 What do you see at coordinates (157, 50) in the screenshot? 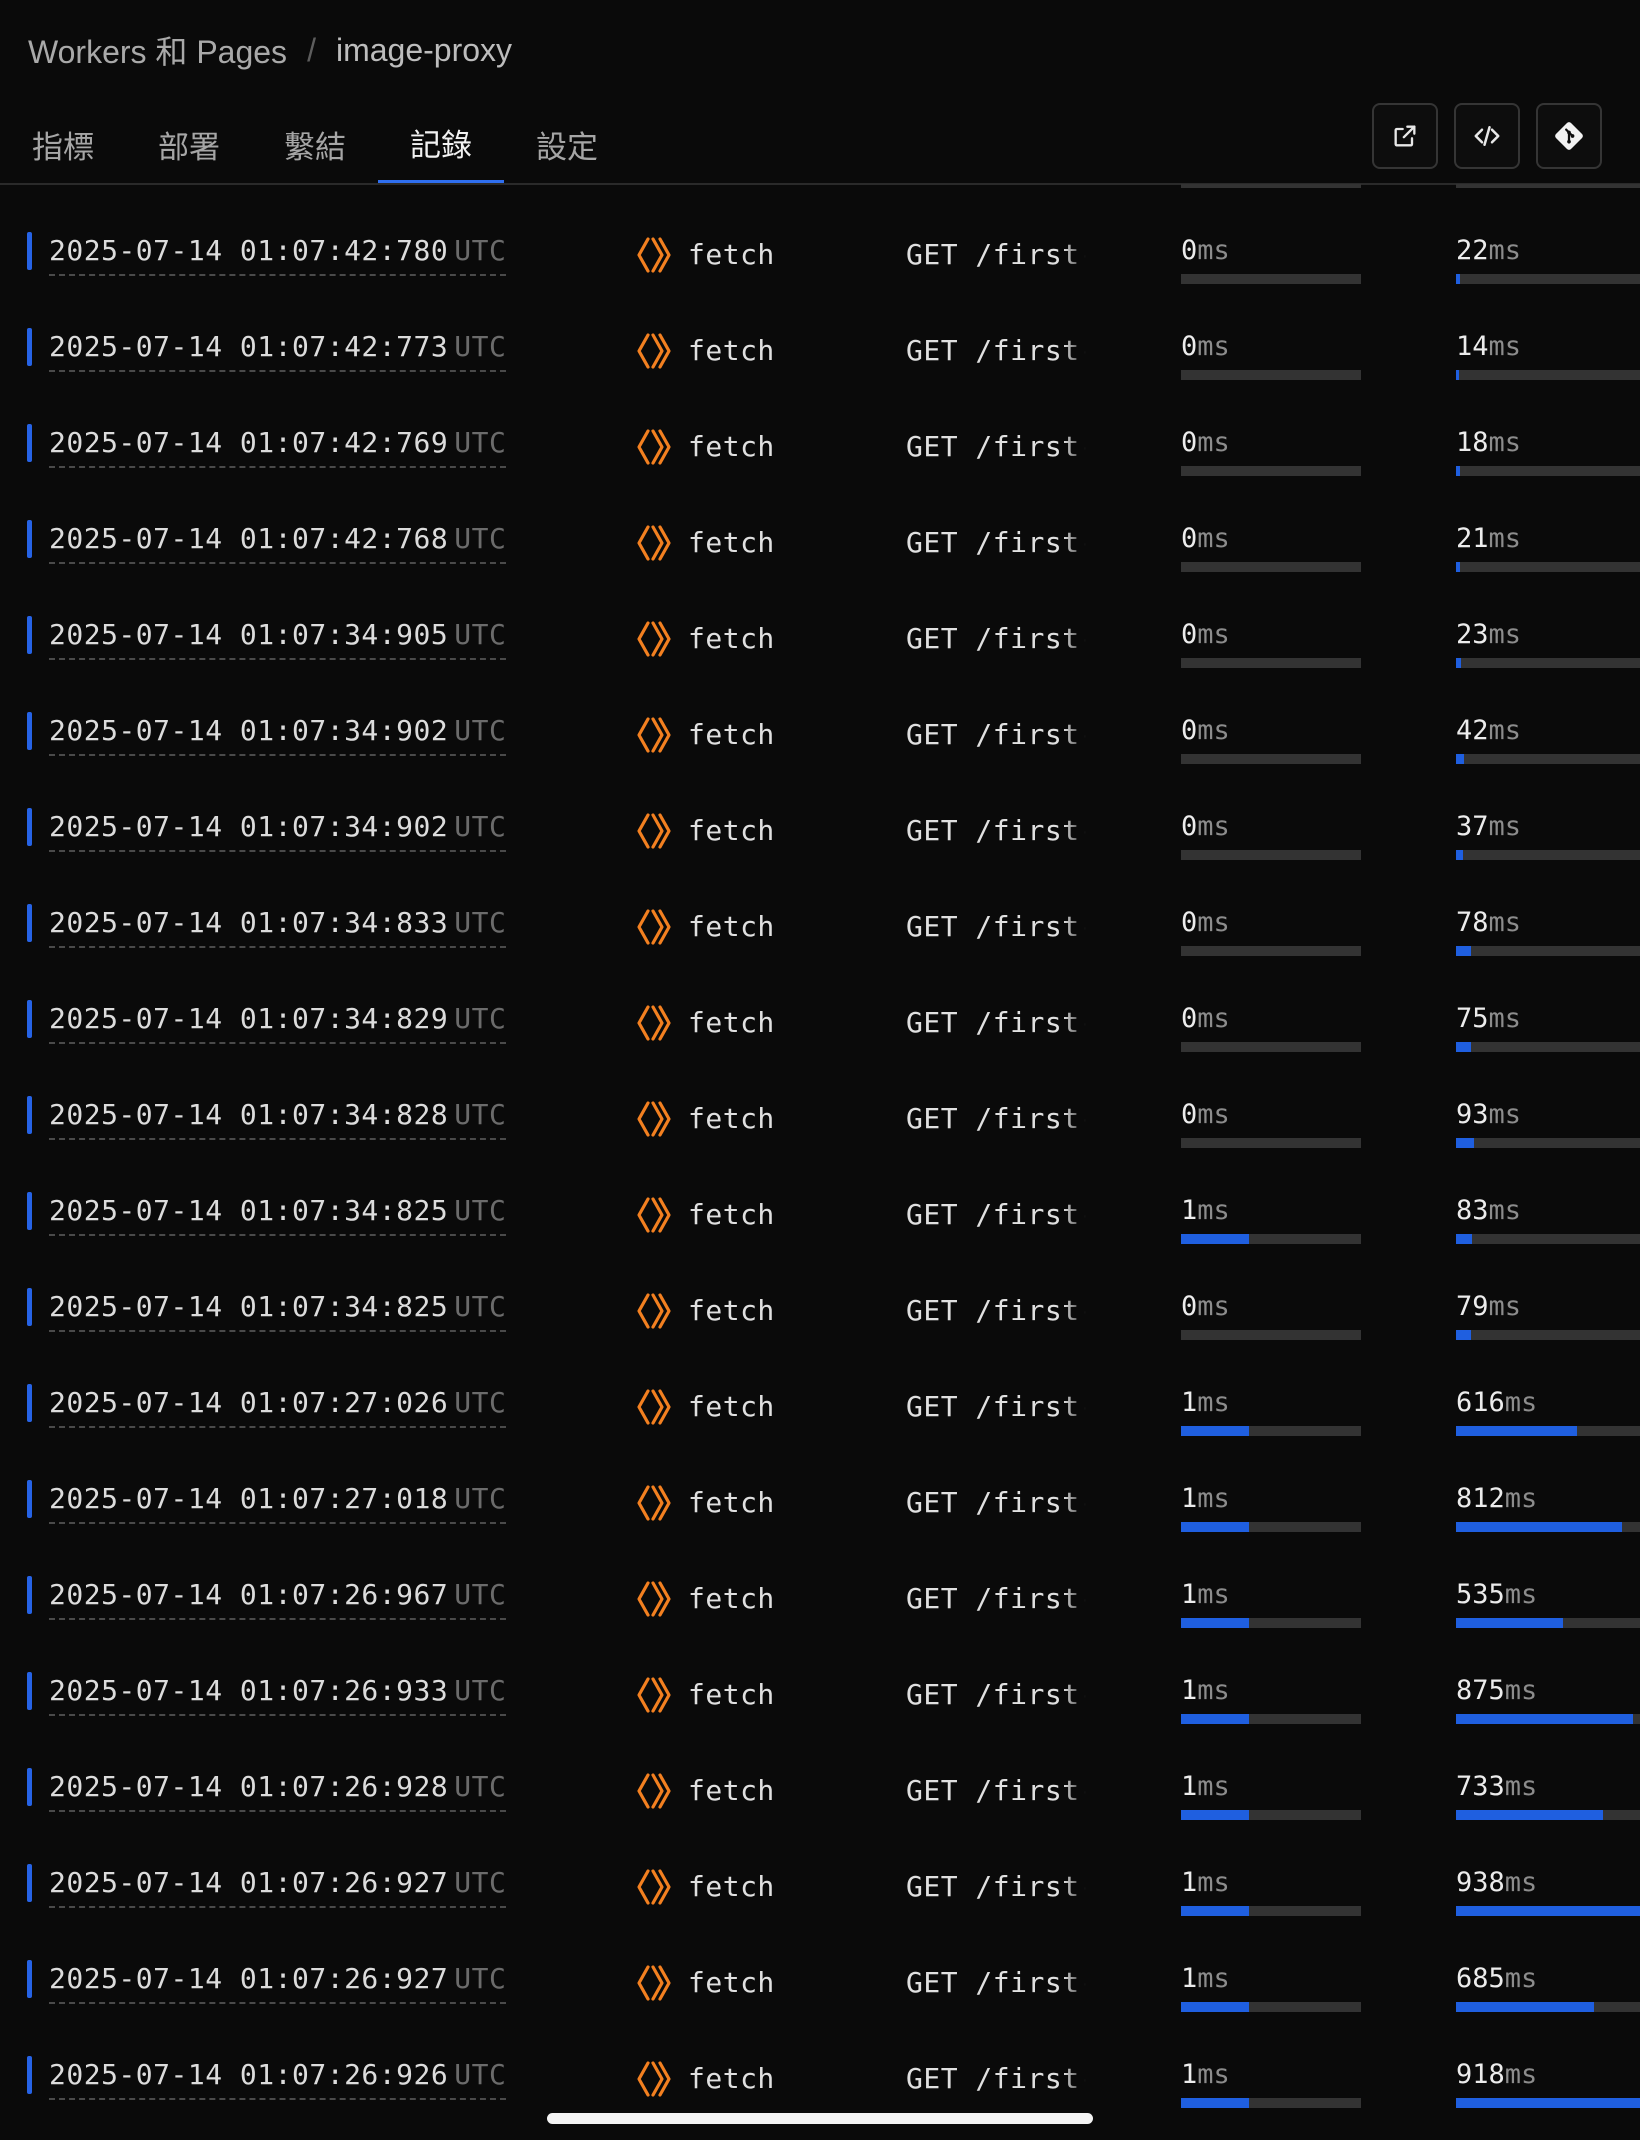
I see `breadcrumb-parent-link: Workers 和 Pages` at bounding box center [157, 50].